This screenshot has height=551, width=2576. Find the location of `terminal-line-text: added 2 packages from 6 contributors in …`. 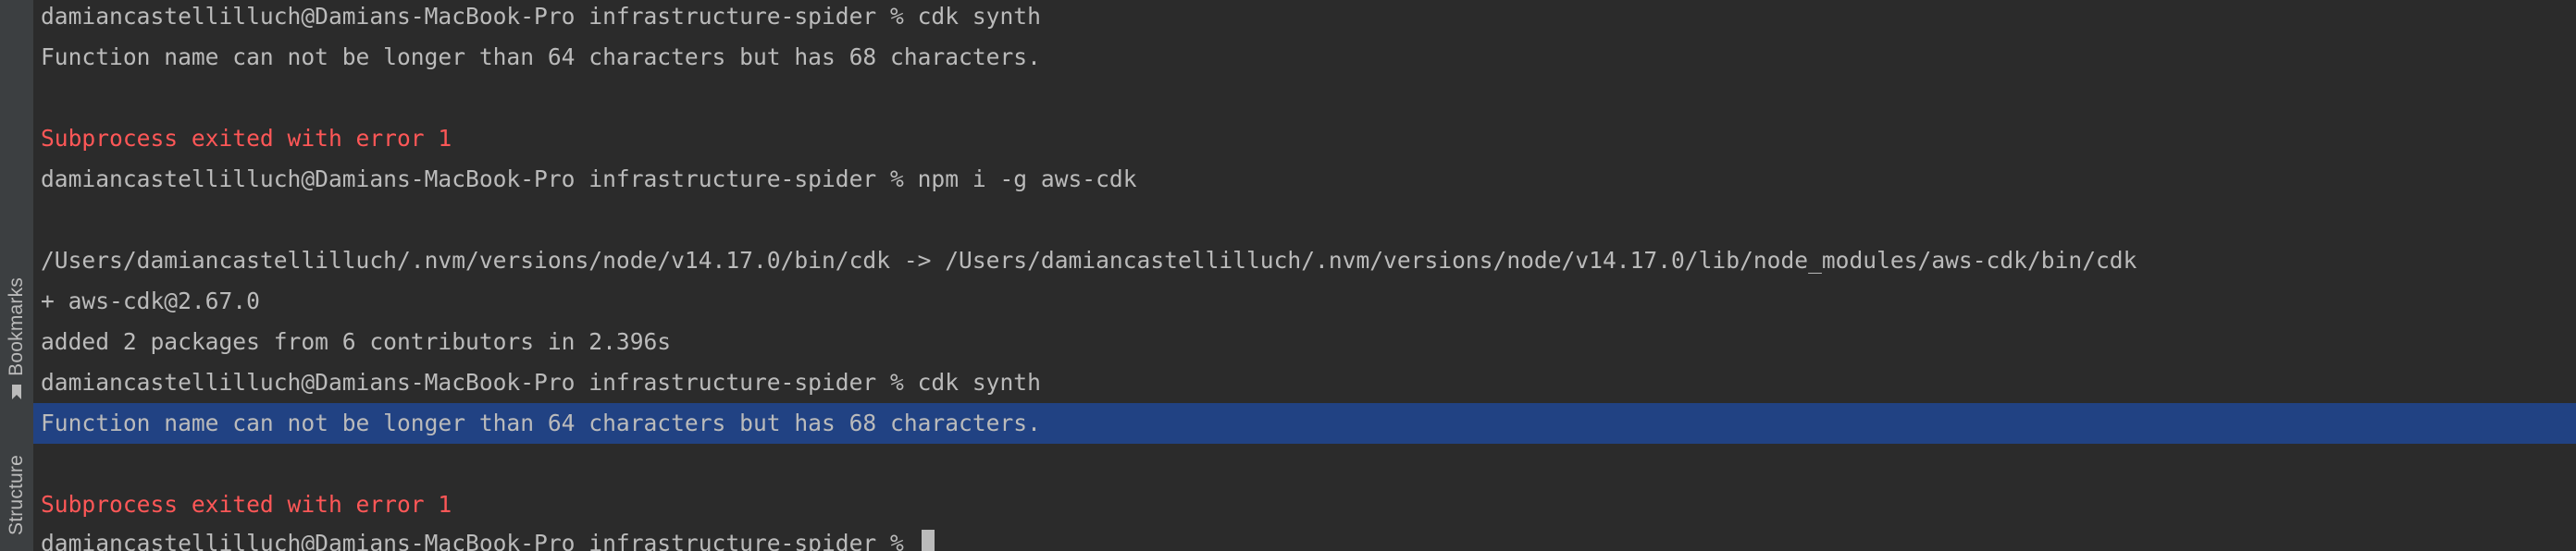

terminal-line-text: added 2 packages from 6 contributors in … is located at coordinates (356, 341).